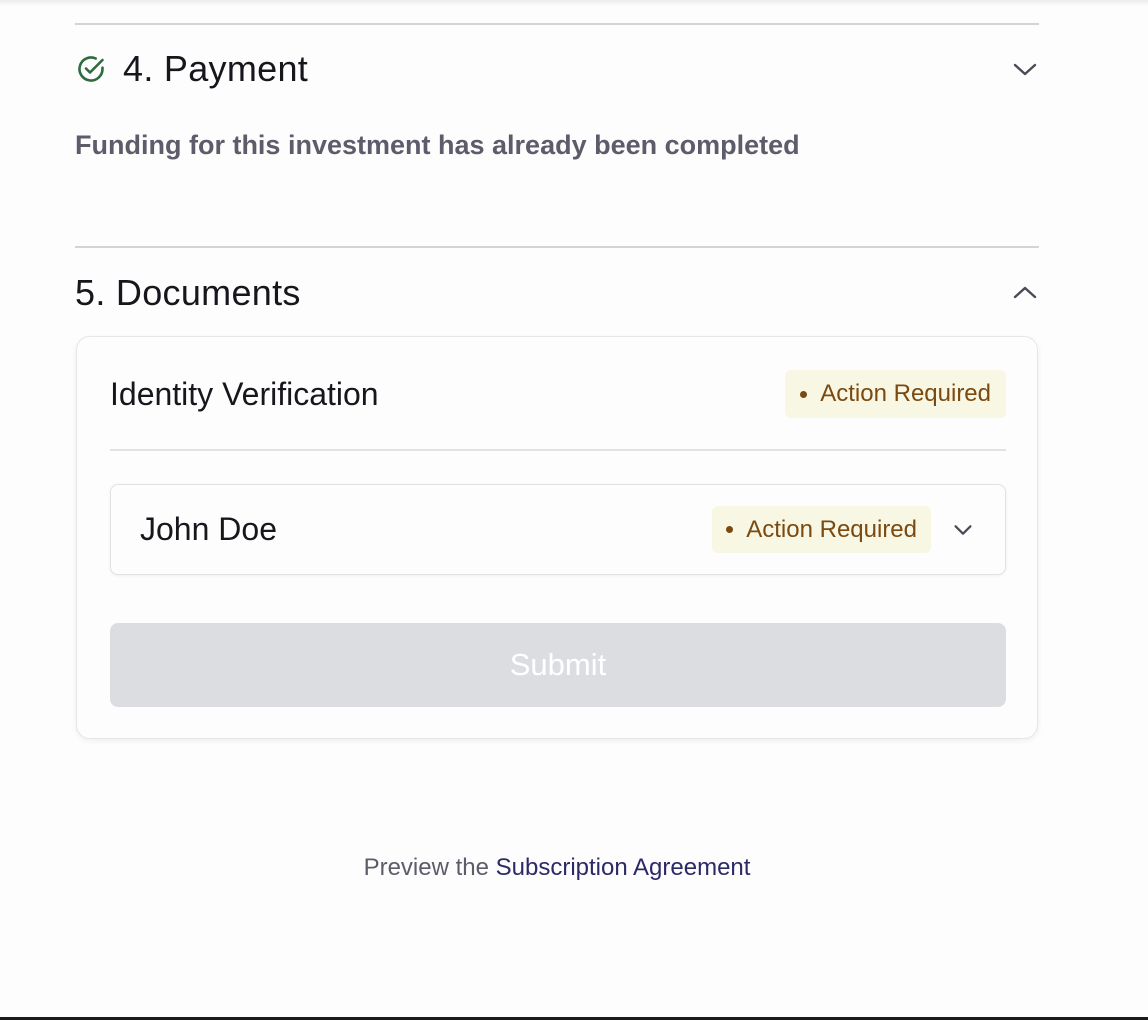  Describe the element at coordinates (557, 293) in the screenshot. I see `documents-section-header: 5. Documents` at that location.